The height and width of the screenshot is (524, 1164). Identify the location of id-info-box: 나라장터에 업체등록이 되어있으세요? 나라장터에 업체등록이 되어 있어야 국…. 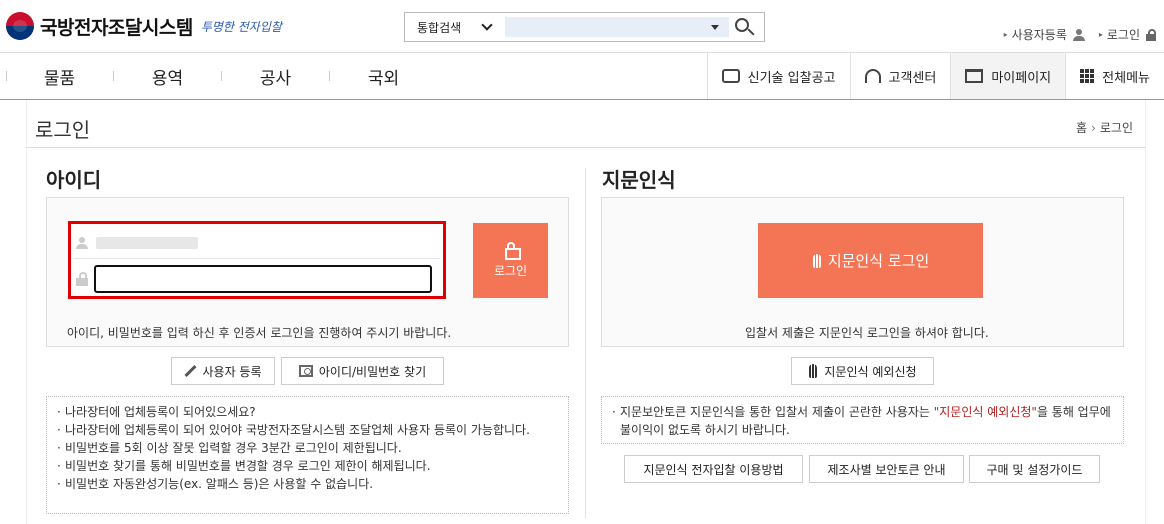
(307, 455).